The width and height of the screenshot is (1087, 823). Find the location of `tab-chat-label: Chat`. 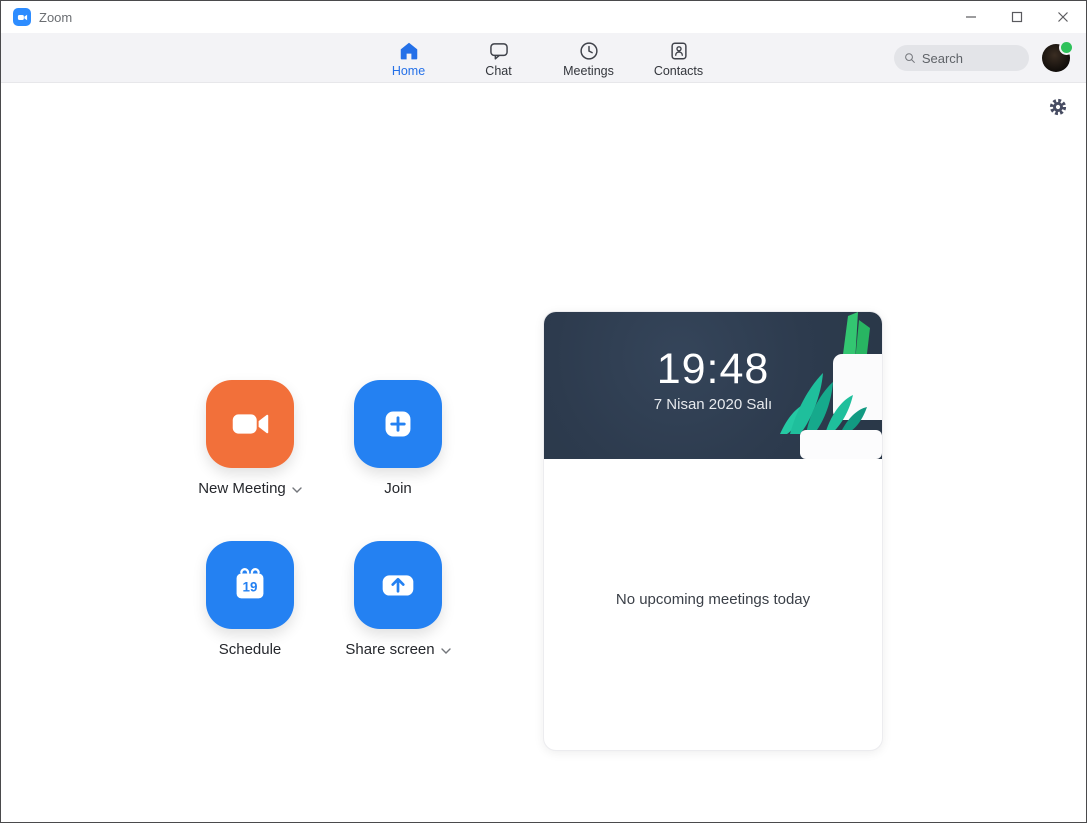

tab-chat-label: Chat is located at coordinates (498, 70).